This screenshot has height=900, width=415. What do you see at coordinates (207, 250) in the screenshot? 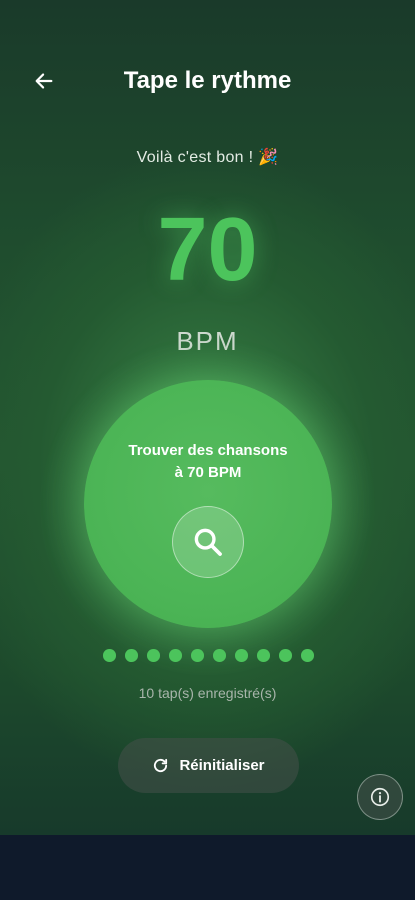
I see `bpm-value: 70` at bounding box center [207, 250].